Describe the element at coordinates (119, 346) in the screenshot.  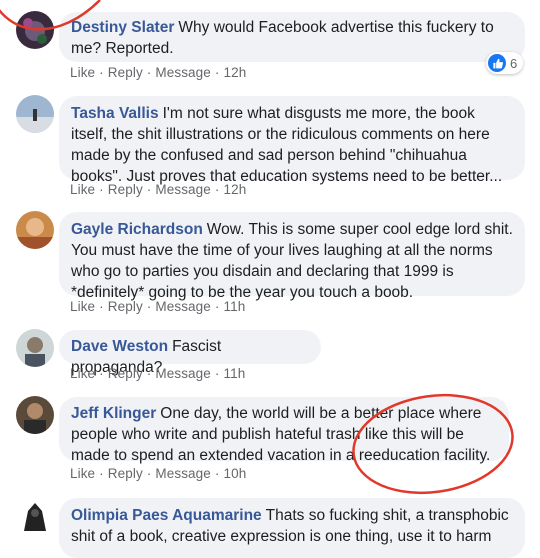
I see `comment-author: Dave Weston` at that location.